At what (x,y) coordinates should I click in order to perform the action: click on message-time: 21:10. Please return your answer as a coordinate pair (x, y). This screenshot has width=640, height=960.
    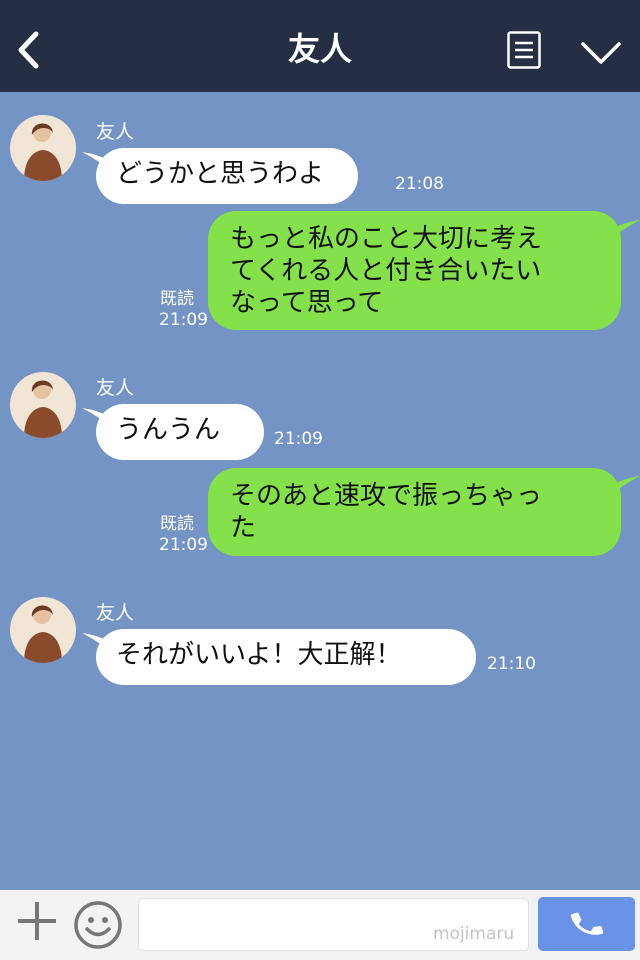
    Looking at the image, I should click on (511, 664).